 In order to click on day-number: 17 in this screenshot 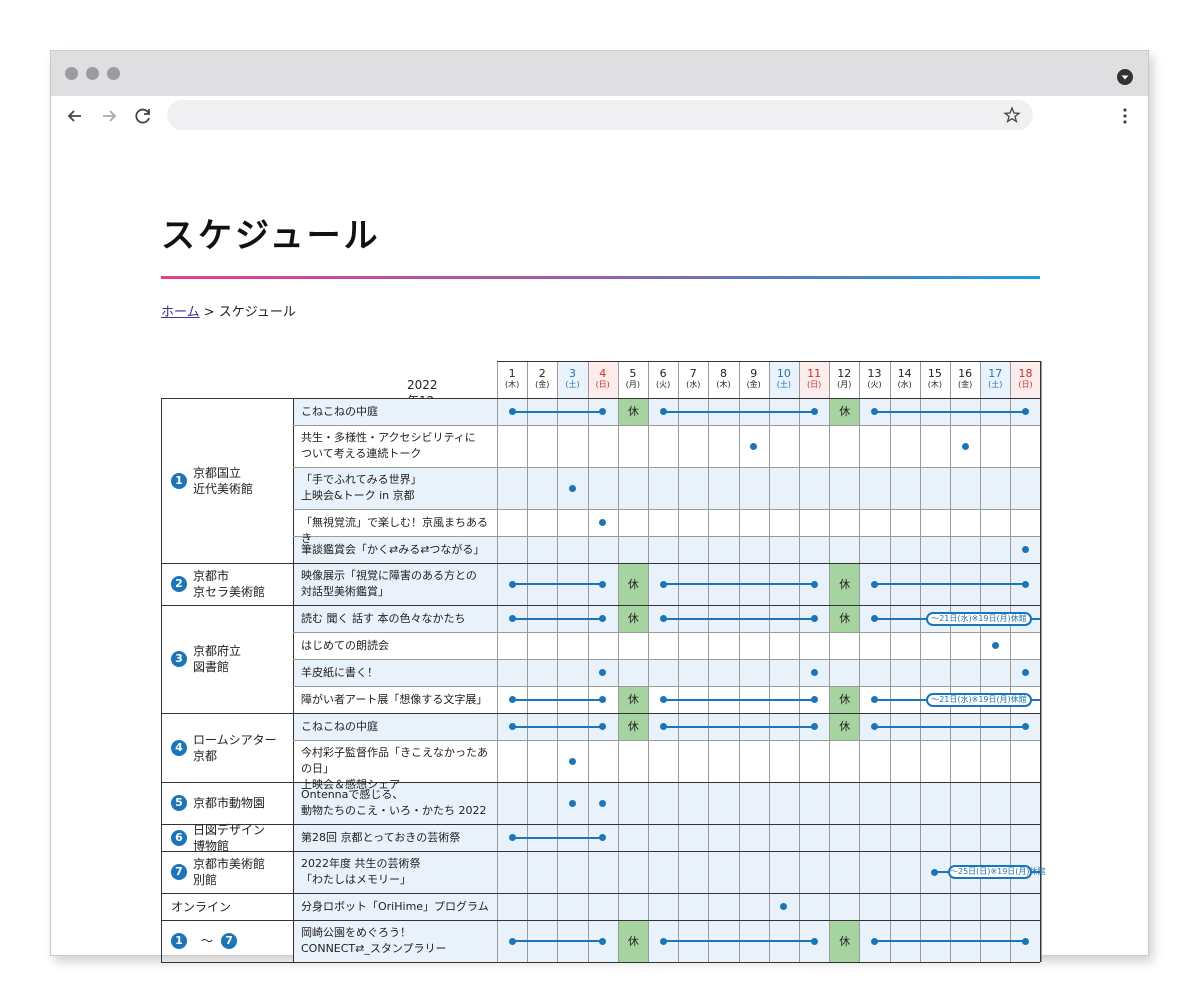, I will do `click(995, 373)`.